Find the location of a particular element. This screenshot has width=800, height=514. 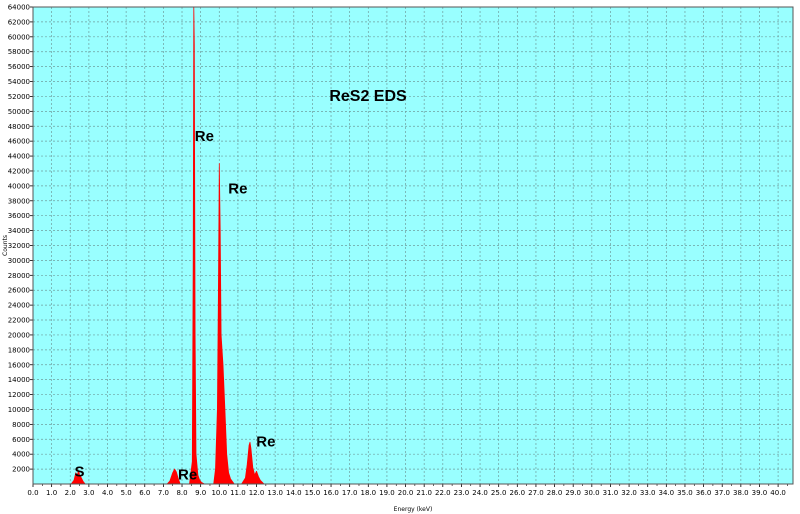

x-tick-label: 5.0 is located at coordinates (126, 493).